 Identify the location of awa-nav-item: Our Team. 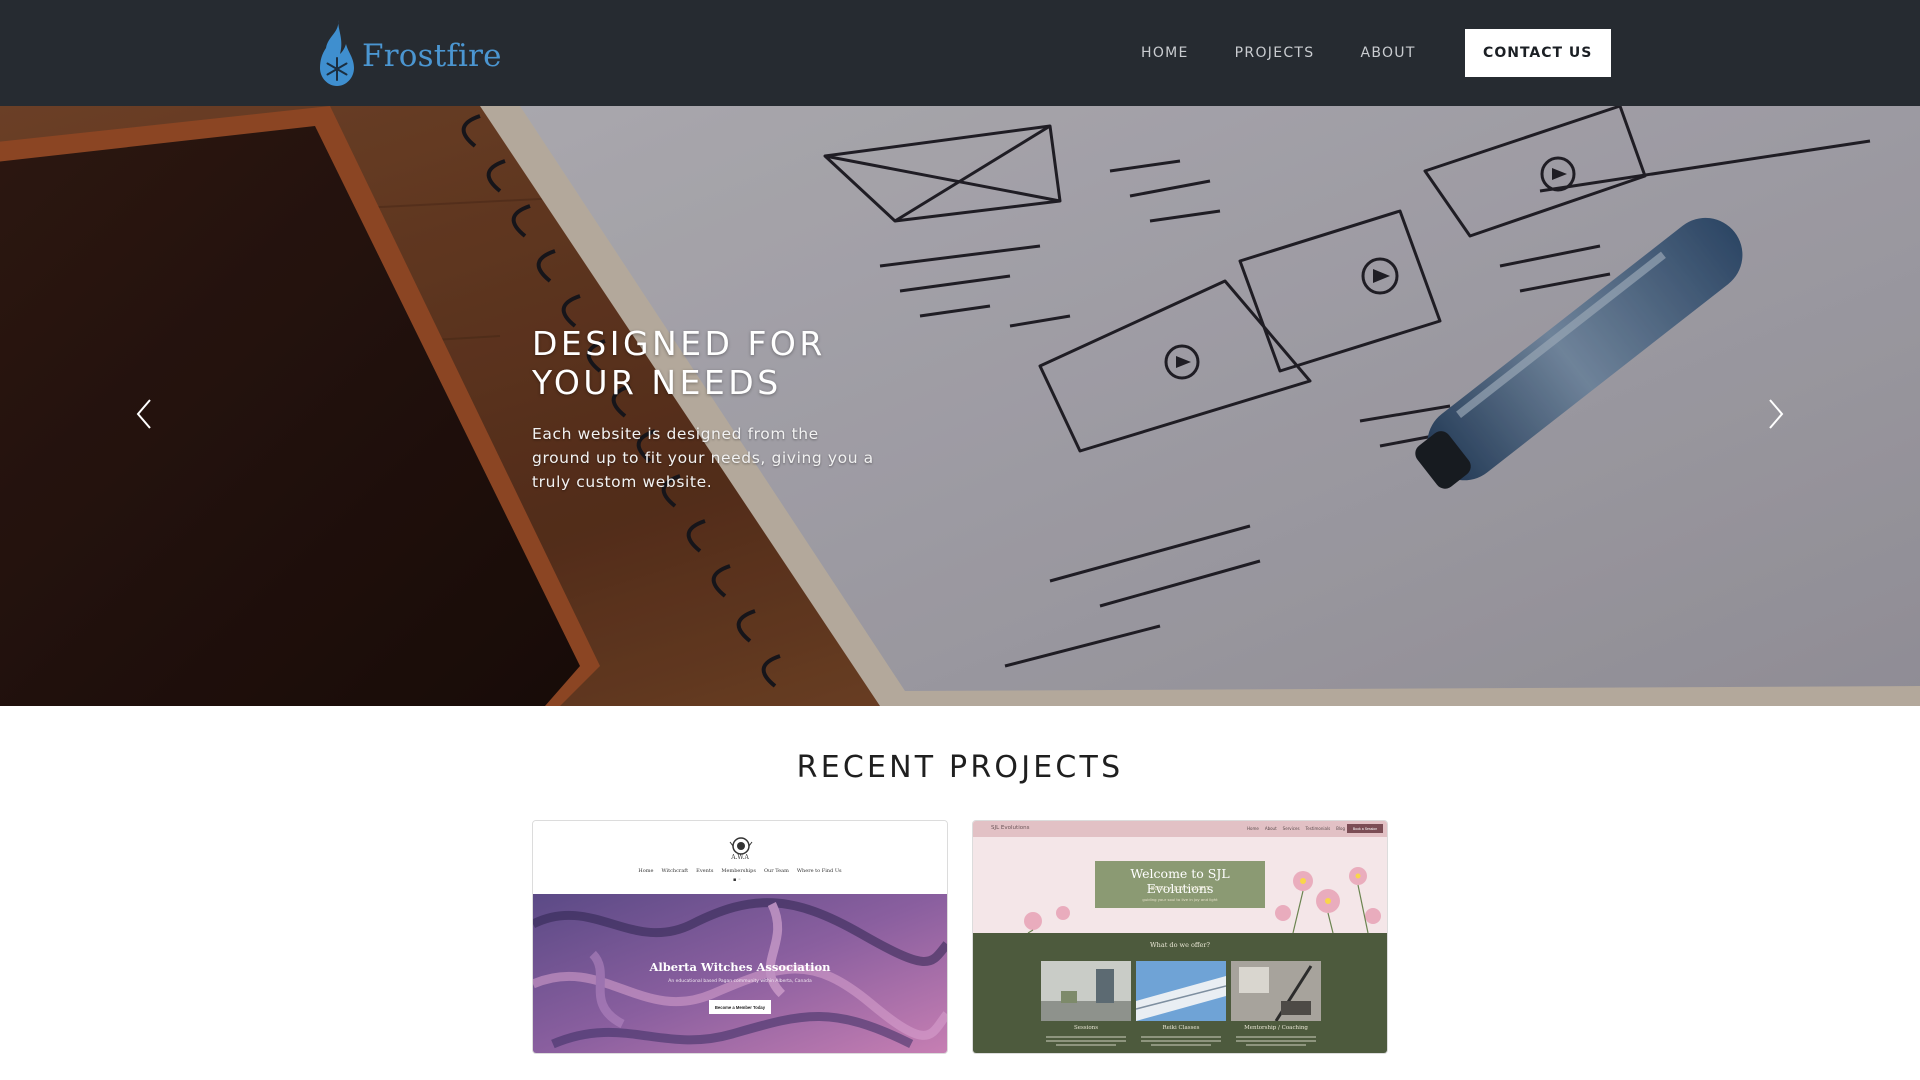
(776, 871).